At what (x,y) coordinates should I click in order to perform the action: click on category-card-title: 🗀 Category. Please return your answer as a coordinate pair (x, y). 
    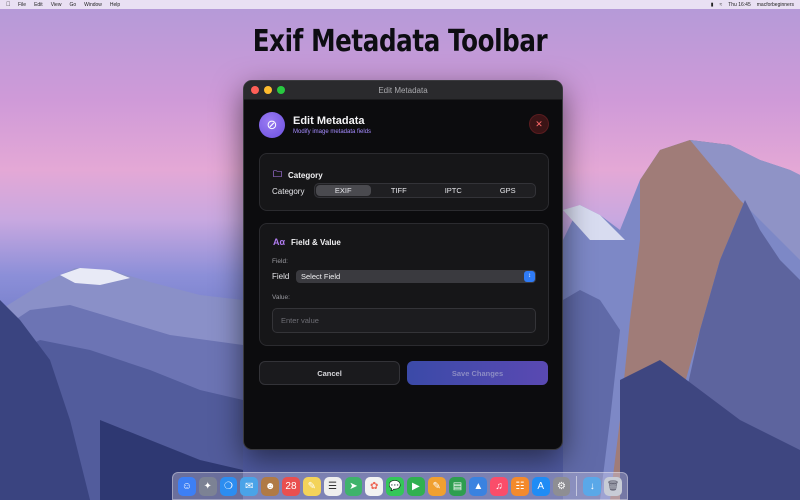
    Looking at the image, I should click on (298, 175).